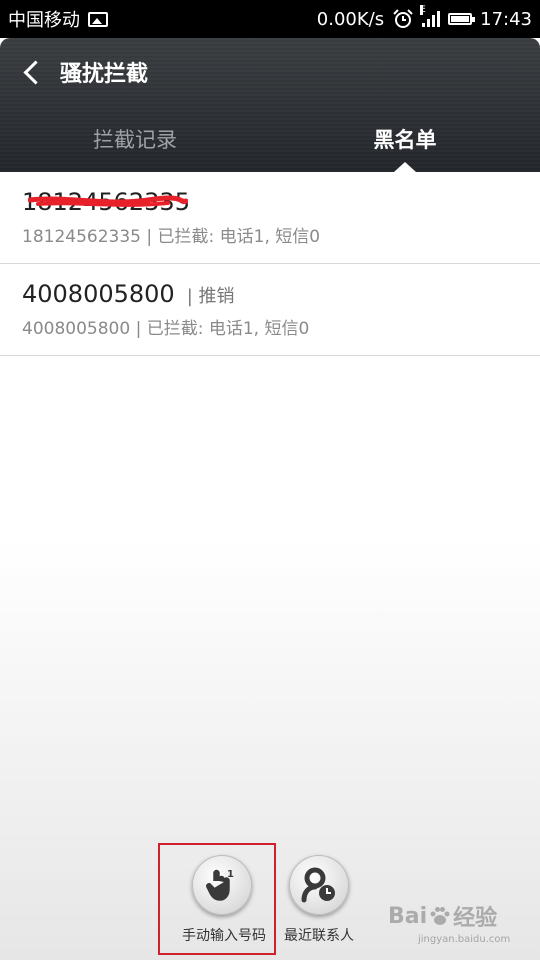  Describe the element at coordinates (405, 139) in the screenshot. I see `tab-blacklist: 黑名单` at that location.